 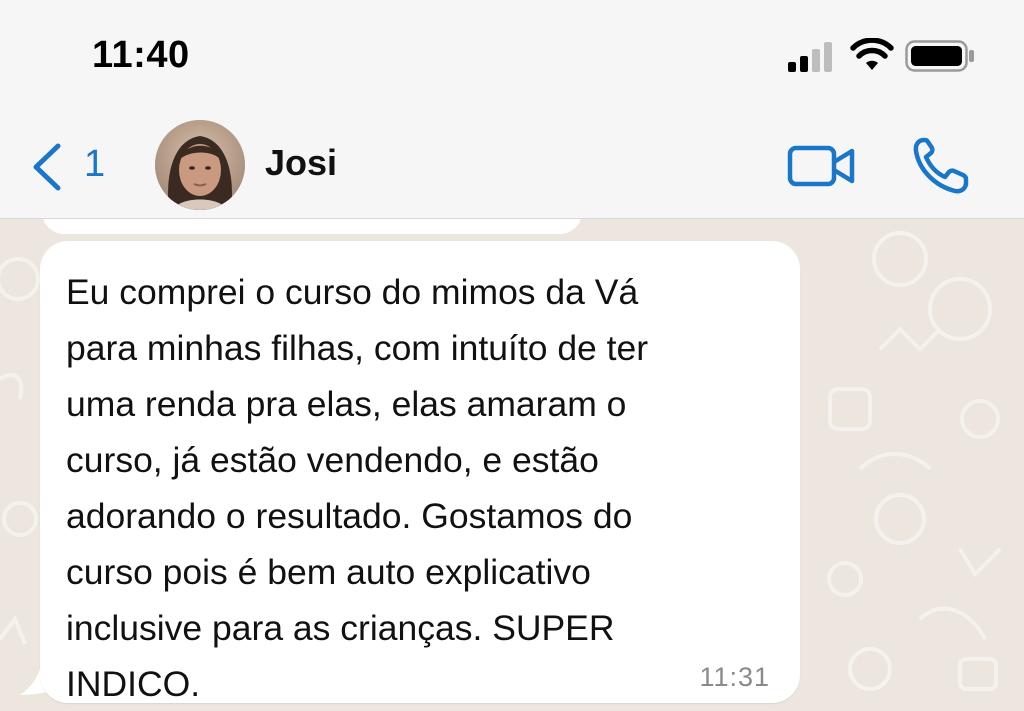 What do you see at coordinates (312, 226) in the screenshot?
I see `previous-message-bubble` at bounding box center [312, 226].